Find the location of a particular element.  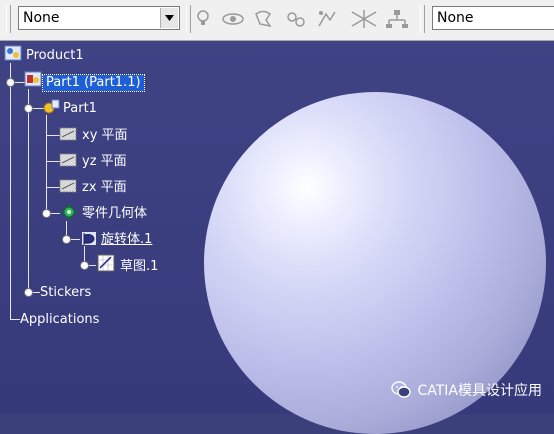

tree-item-yz-plane: yz 平面 is located at coordinates (104, 162).